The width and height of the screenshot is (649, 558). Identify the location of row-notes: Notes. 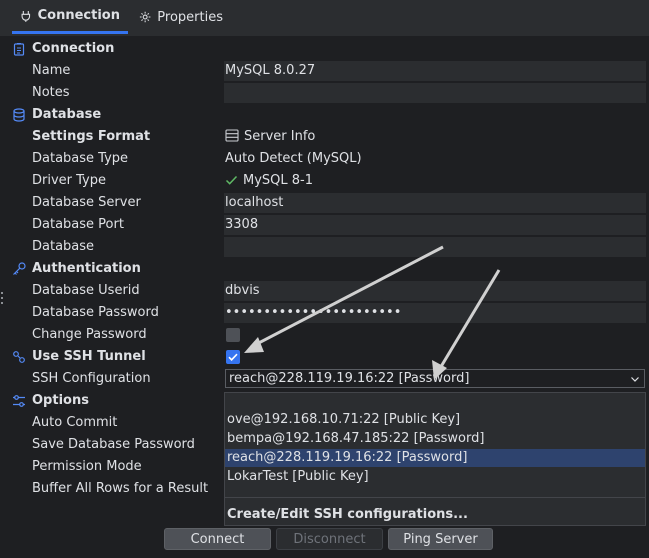
(324, 93).